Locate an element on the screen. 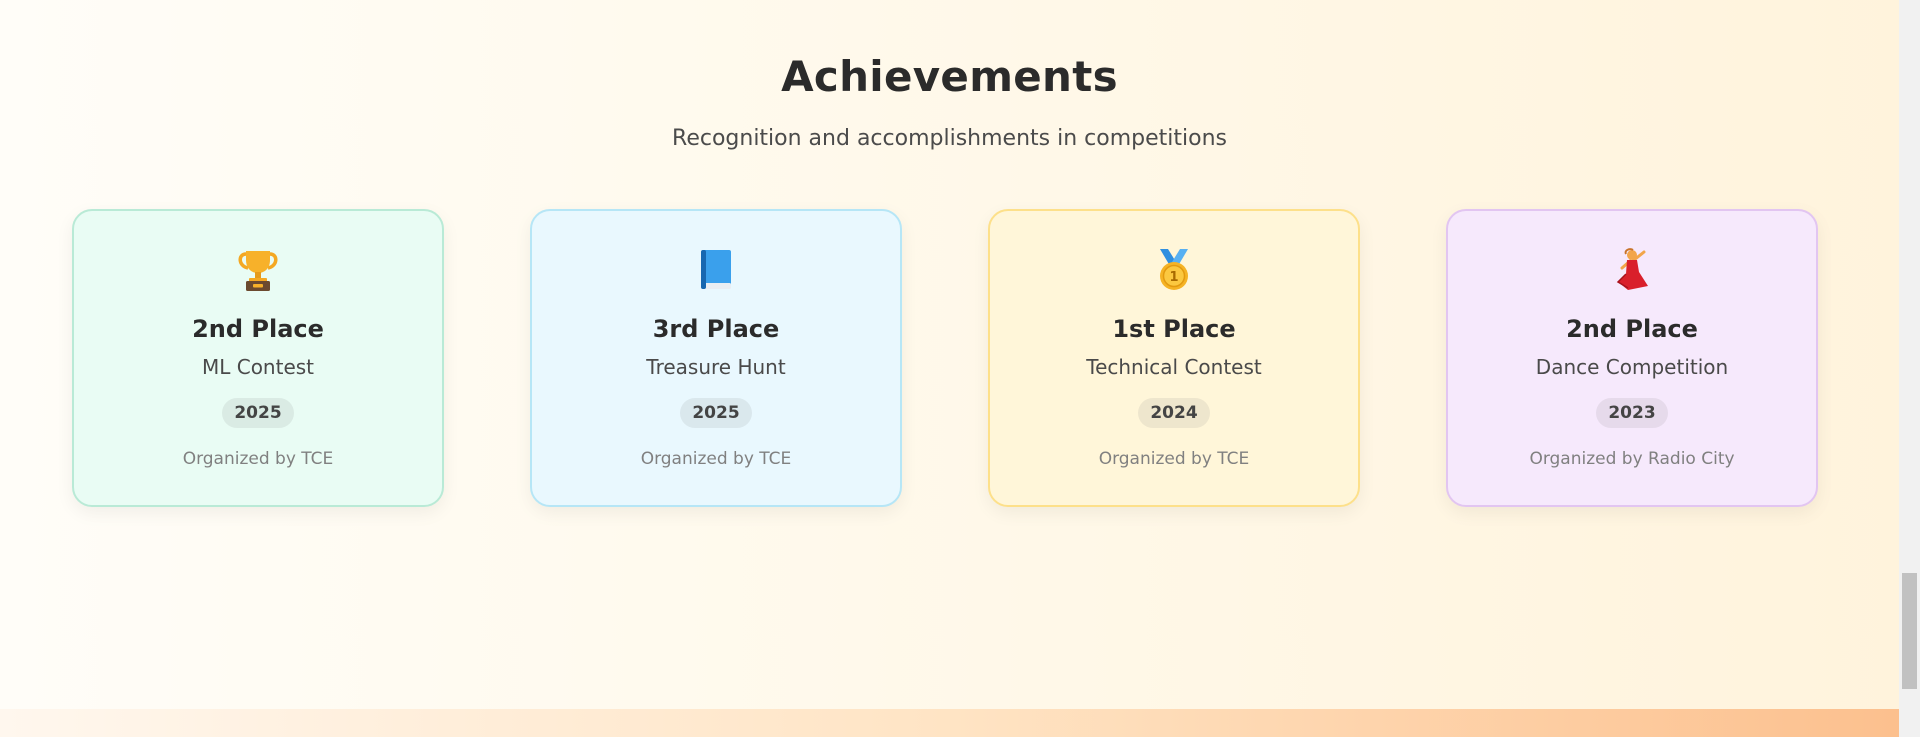 The height and width of the screenshot is (737, 1920). blue-book-icon is located at coordinates (716, 270).